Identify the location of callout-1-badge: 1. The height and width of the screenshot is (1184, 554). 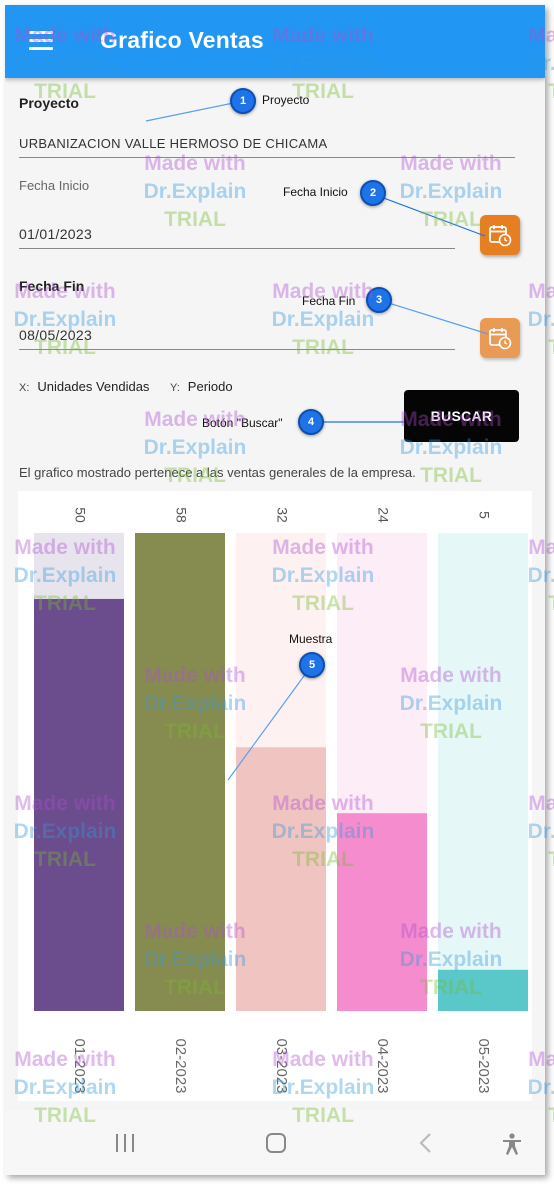
(243, 101).